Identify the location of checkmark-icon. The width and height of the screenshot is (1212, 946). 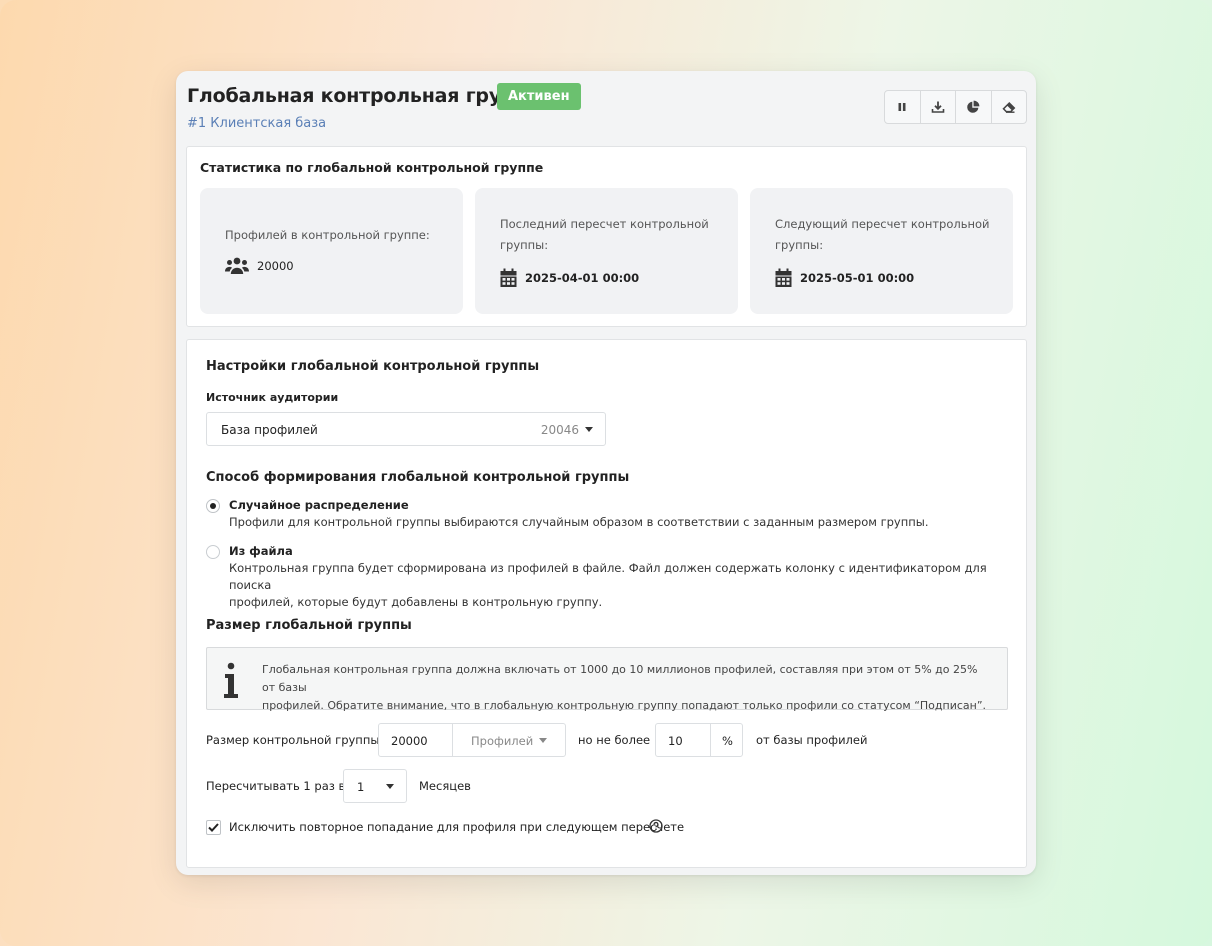
(213, 827).